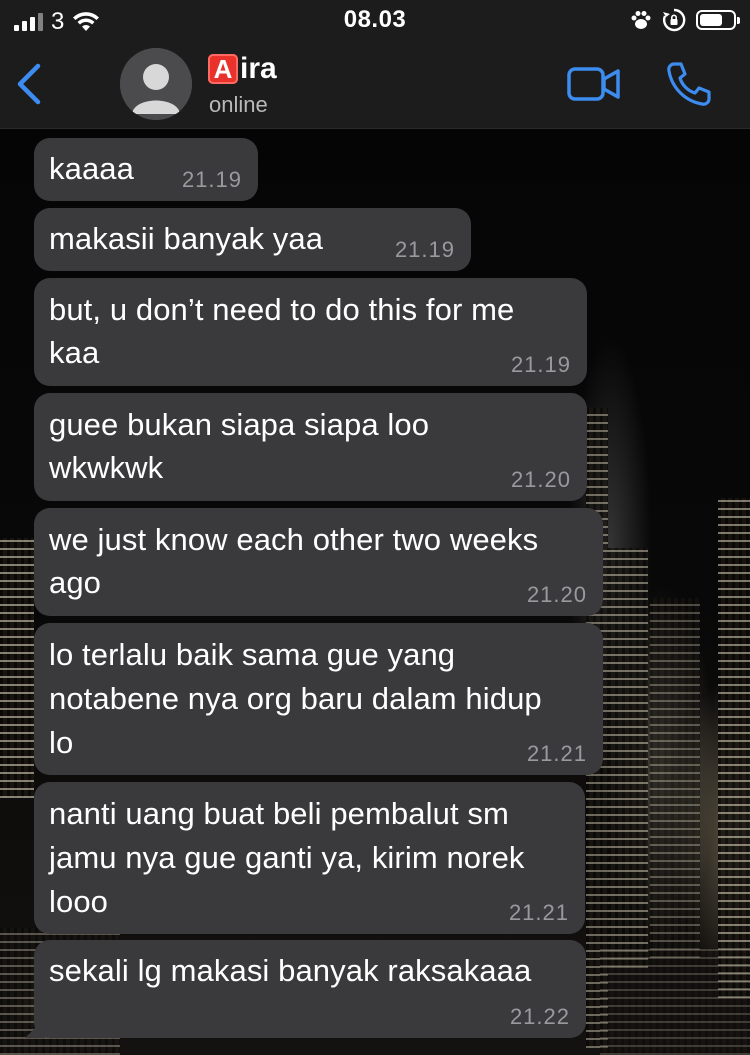  What do you see at coordinates (146, 169) in the screenshot?
I see `message-bubble: kaaaa 21.19` at bounding box center [146, 169].